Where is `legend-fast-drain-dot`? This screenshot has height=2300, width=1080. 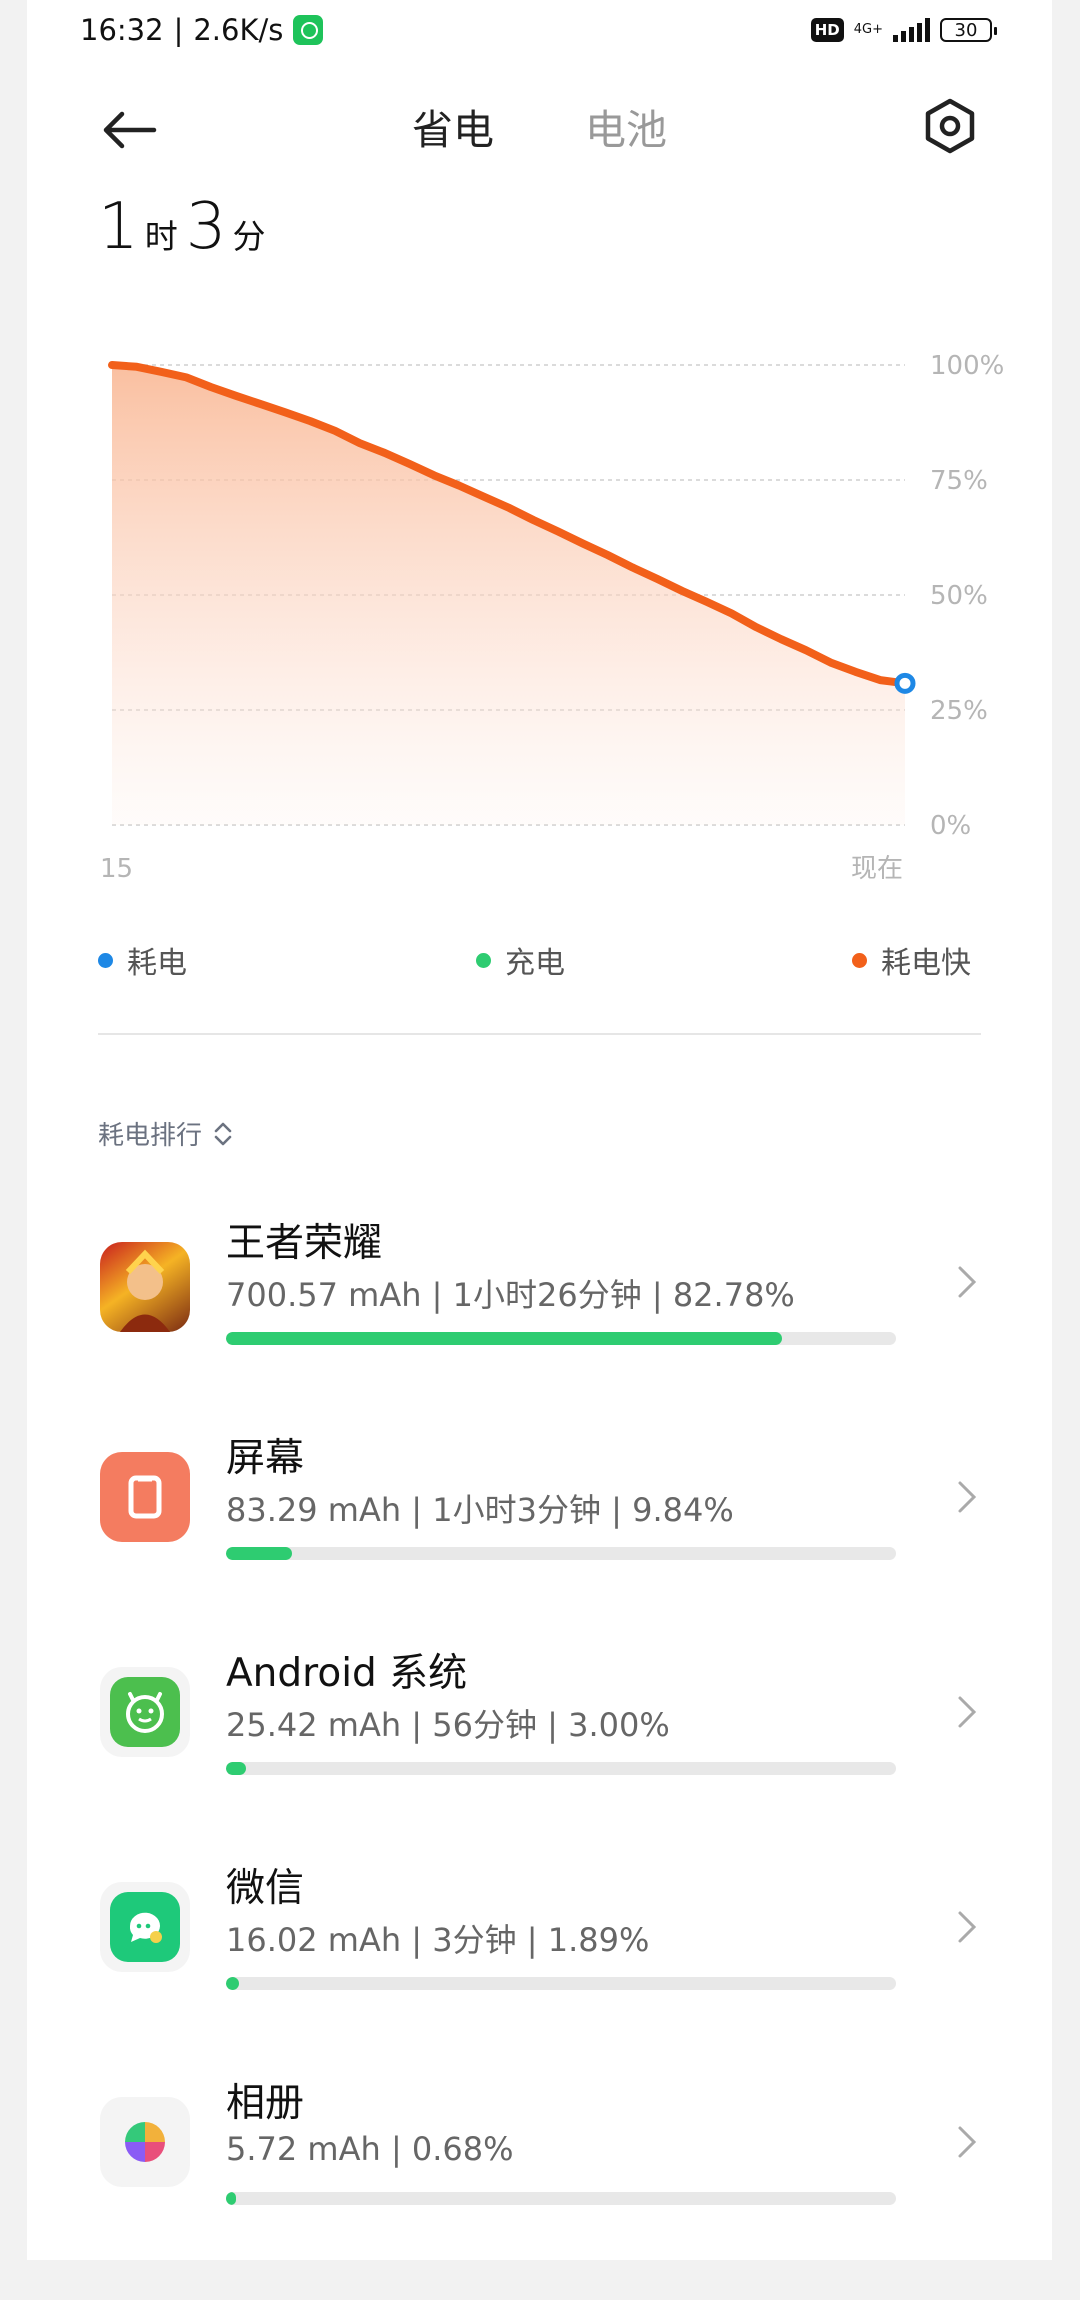 legend-fast-drain-dot is located at coordinates (859, 960).